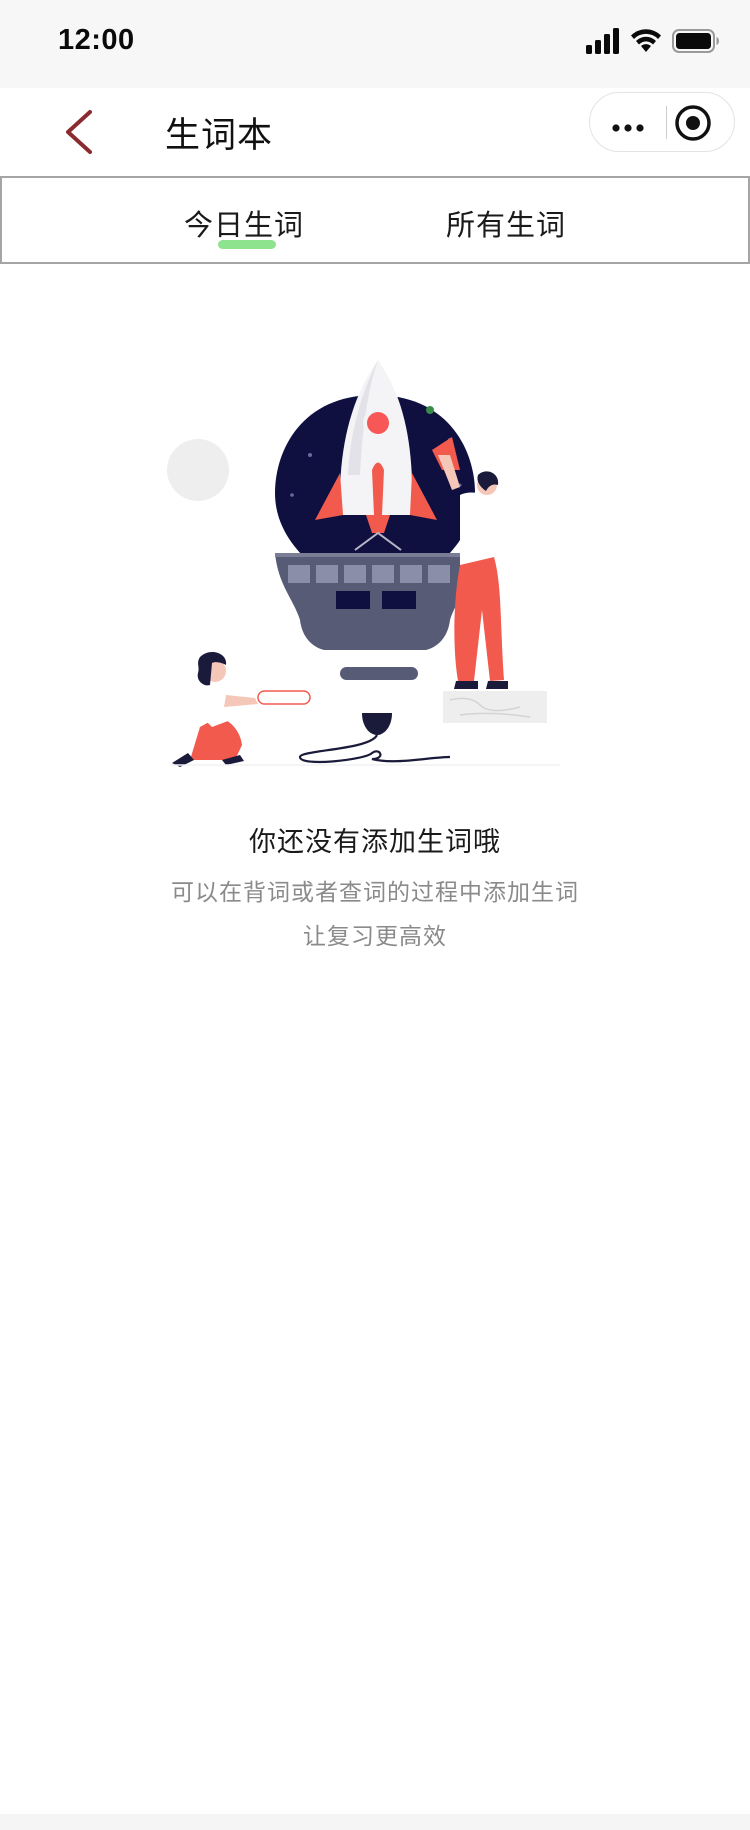 The height and width of the screenshot is (1830, 750). What do you see at coordinates (375, 842) in the screenshot?
I see `empty-state-title: 你还没有添加生词哦` at bounding box center [375, 842].